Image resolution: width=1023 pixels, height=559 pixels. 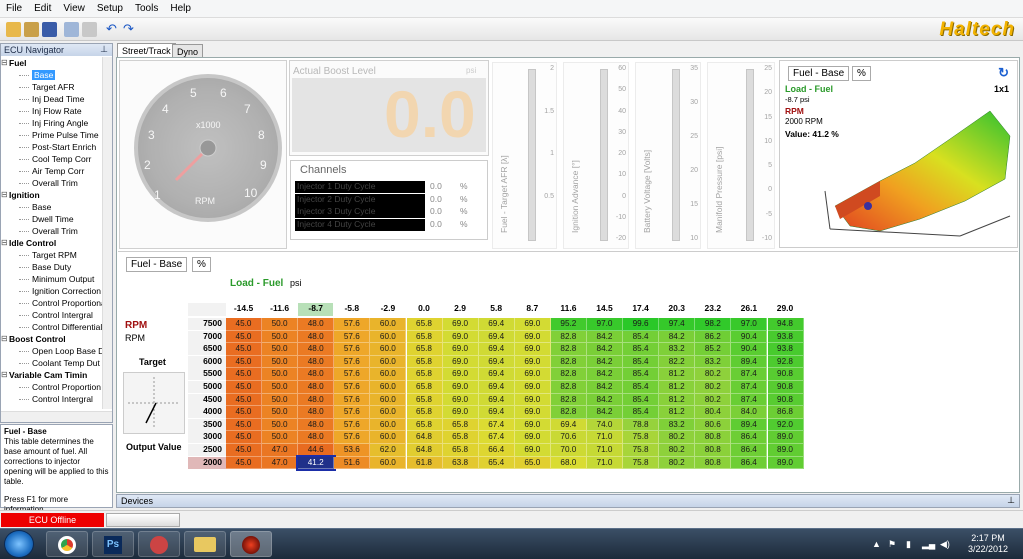 What do you see at coordinates (52, 219) in the screenshot?
I see `nav-item: Dwell Time` at bounding box center [52, 219].